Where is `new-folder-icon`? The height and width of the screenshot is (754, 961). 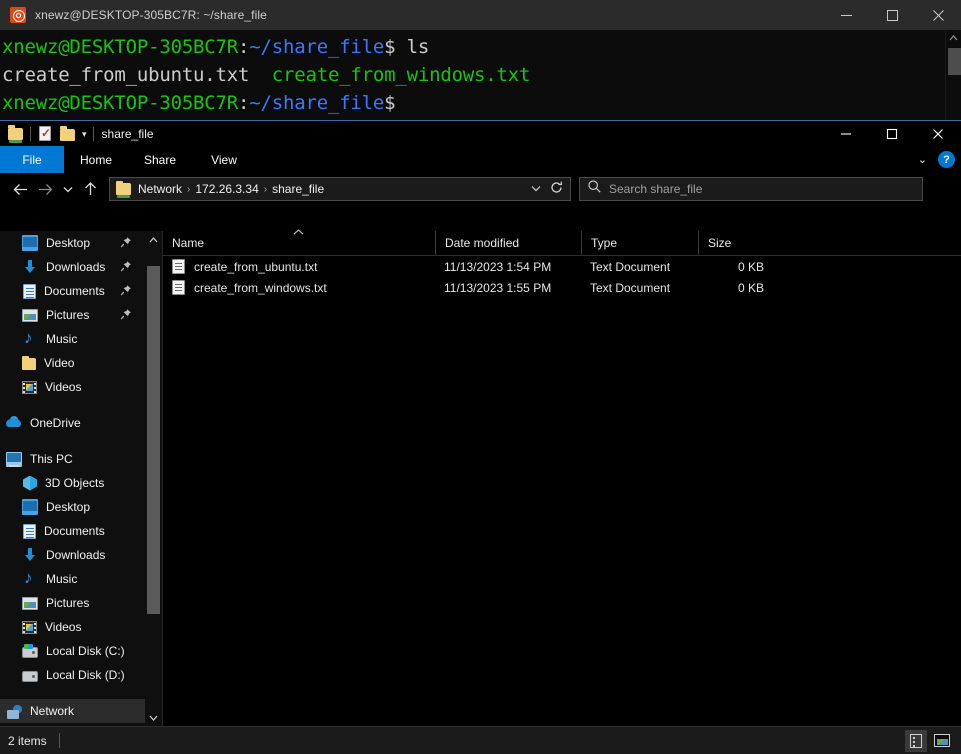 new-folder-icon is located at coordinates (68, 134).